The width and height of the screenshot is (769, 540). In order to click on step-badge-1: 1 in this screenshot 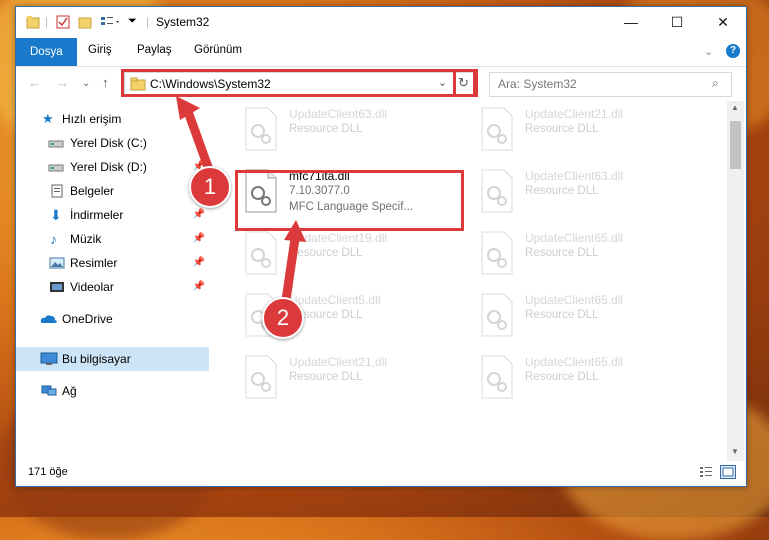, I will do `click(210, 187)`.